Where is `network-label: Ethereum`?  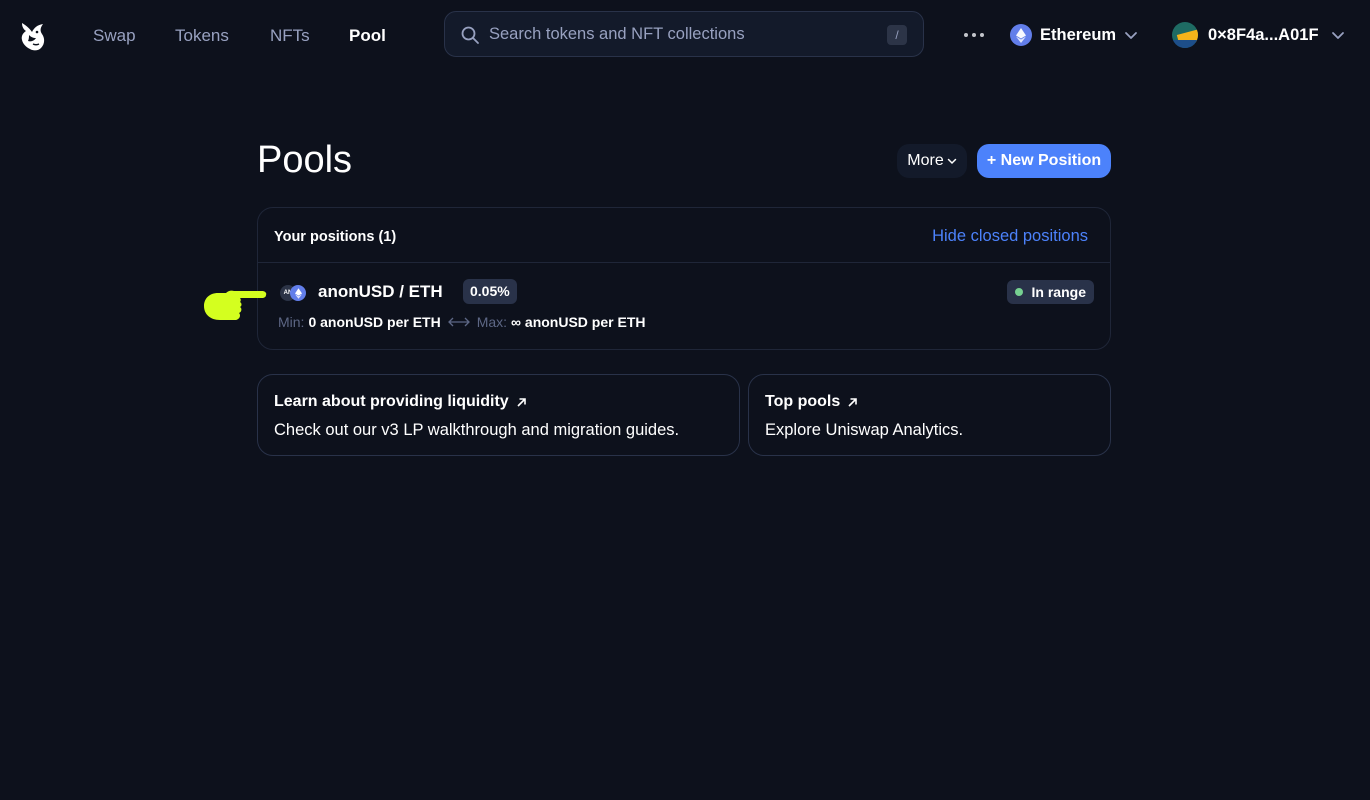 network-label: Ethereum is located at coordinates (1078, 34).